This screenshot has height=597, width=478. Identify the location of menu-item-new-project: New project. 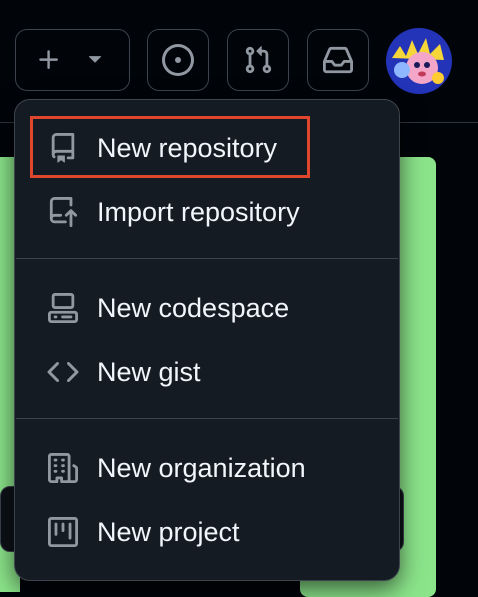
(207, 532).